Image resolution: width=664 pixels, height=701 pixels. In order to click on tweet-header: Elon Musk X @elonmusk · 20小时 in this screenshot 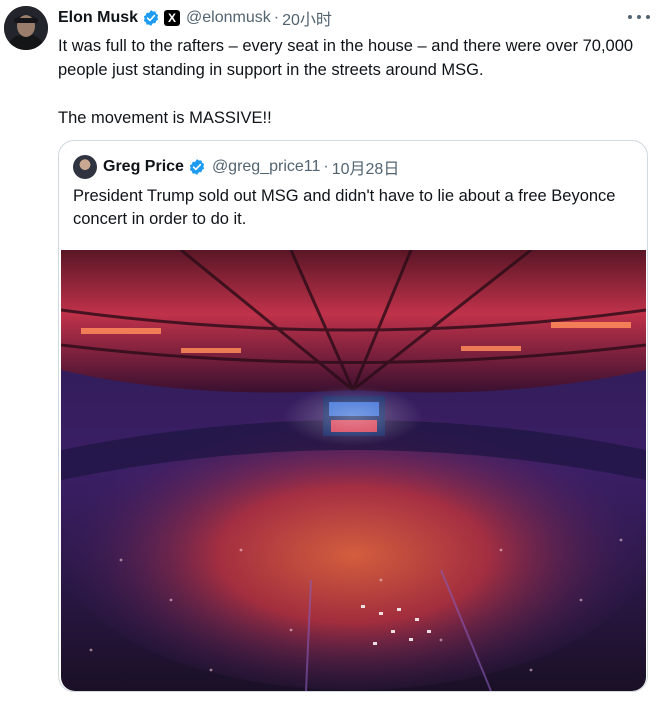, I will do `click(354, 18)`.